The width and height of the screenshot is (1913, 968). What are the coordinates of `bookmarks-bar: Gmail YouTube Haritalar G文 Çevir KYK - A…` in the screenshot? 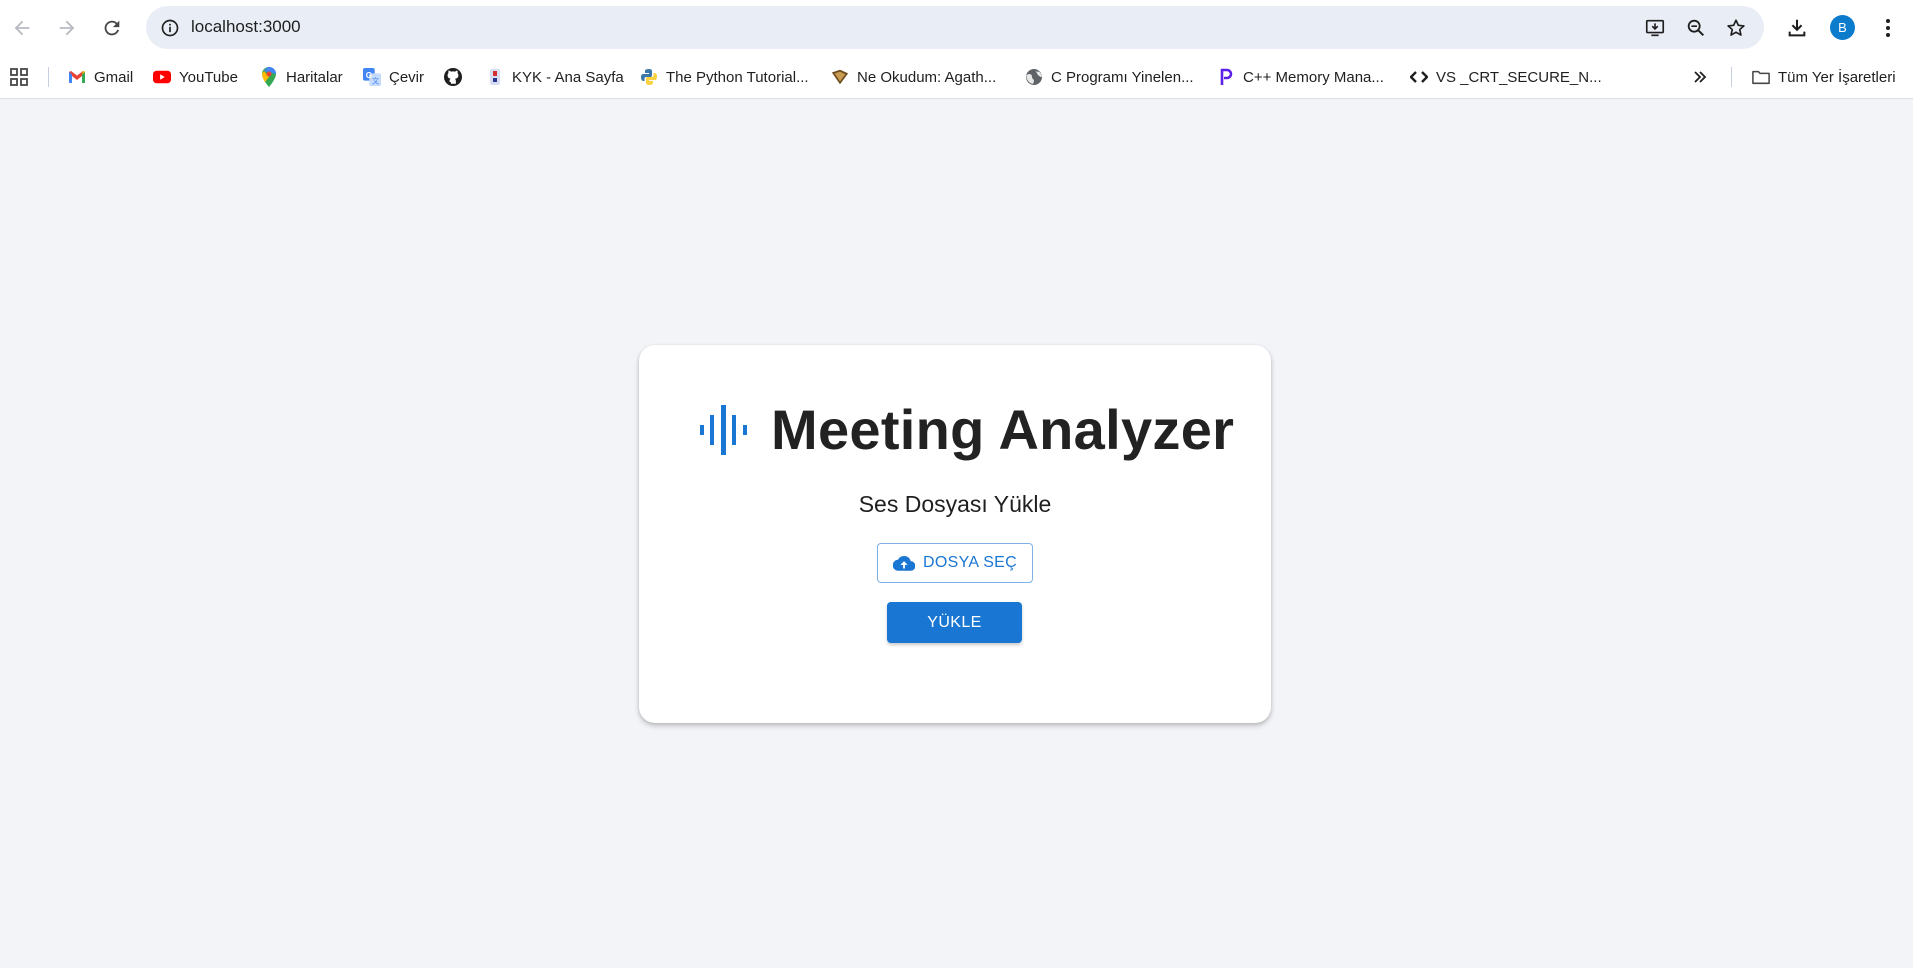 It's located at (956, 77).